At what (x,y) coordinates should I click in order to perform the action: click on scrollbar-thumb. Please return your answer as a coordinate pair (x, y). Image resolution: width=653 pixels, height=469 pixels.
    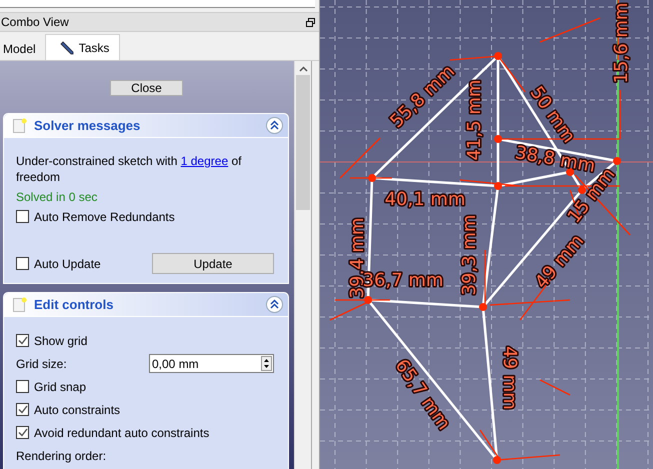
    Looking at the image, I should click on (303, 142).